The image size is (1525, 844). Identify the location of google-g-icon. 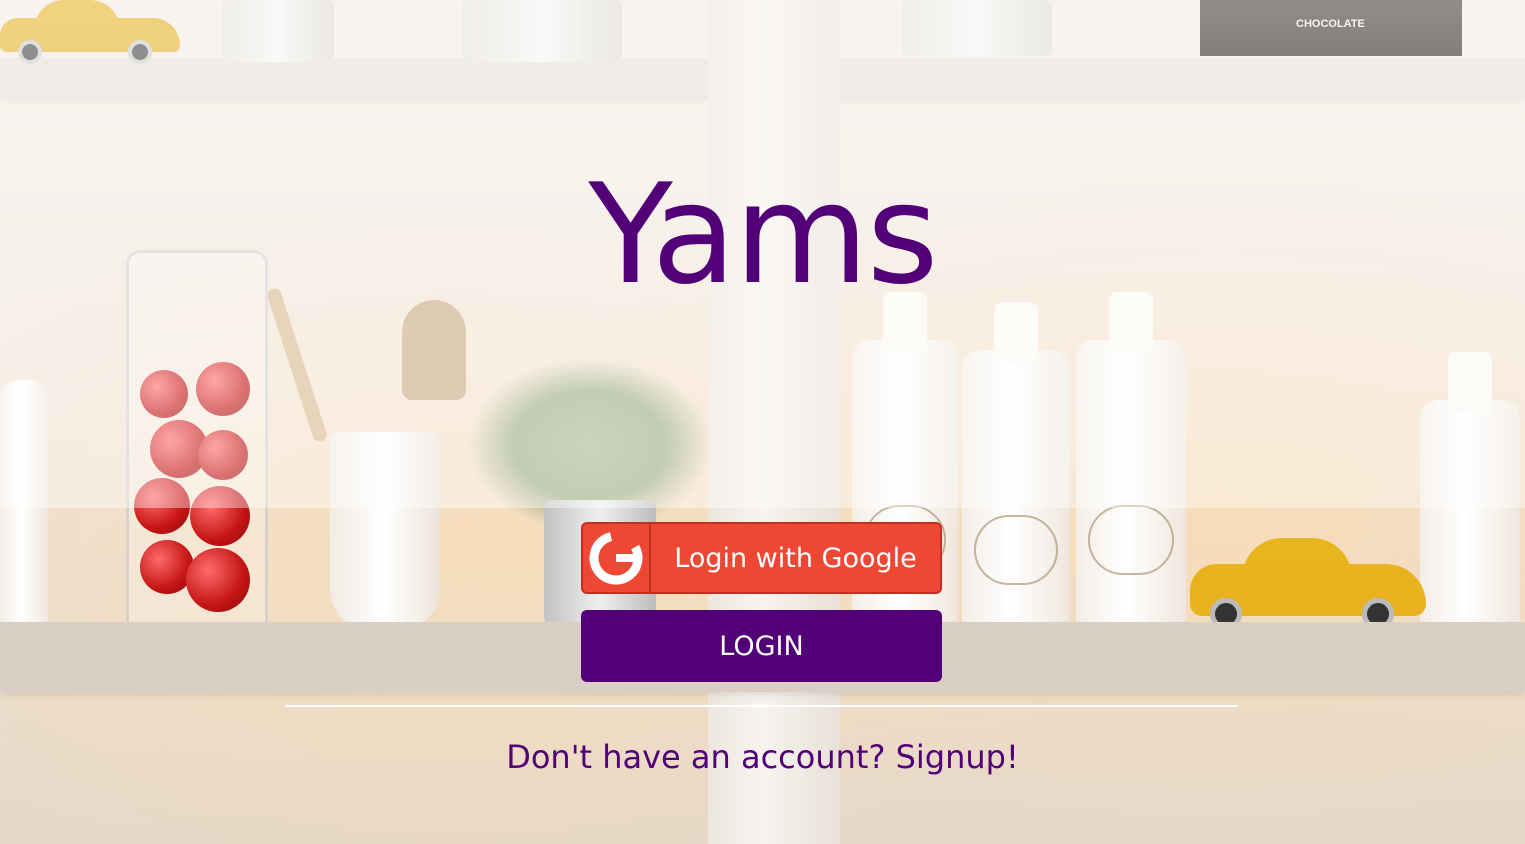
(616, 558).